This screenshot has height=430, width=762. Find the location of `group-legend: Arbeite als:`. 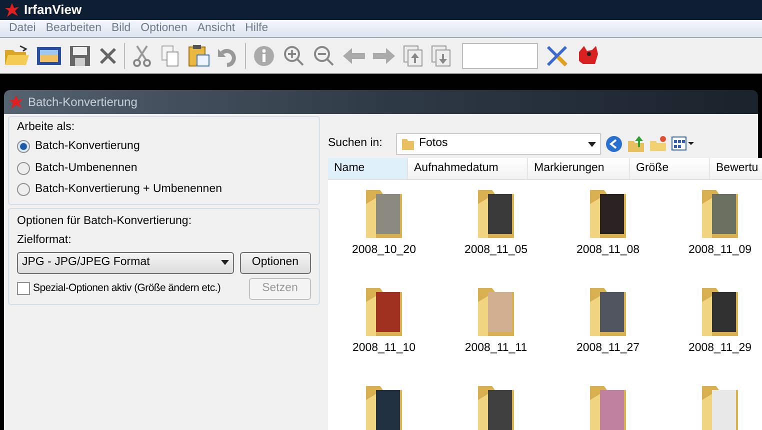

group-legend: Arbeite als: is located at coordinates (164, 127).